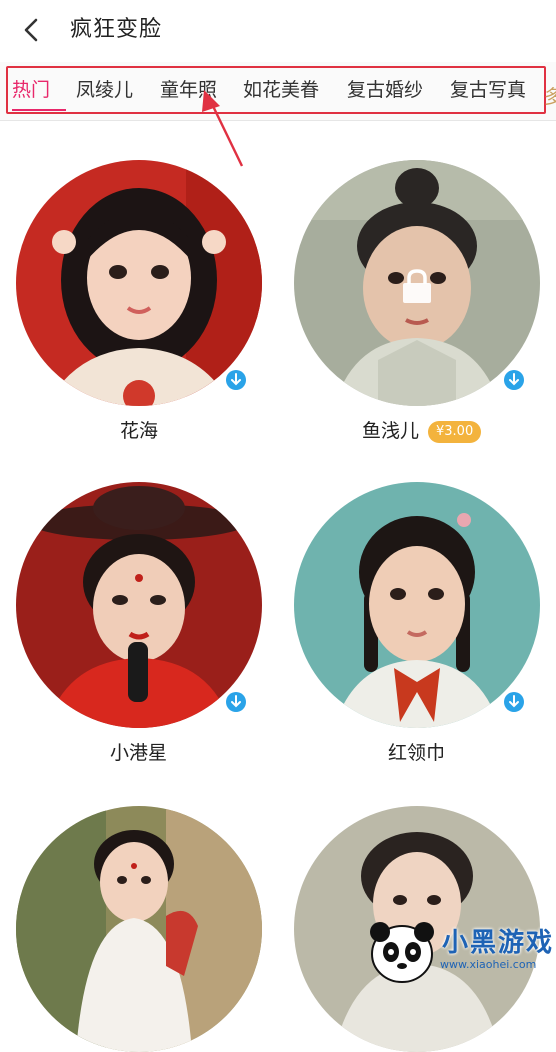 This screenshot has width=556, height=1052. Describe the element at coordinates (402, 952) in the screenshot. I see `panda-mascot-icon` at that location.